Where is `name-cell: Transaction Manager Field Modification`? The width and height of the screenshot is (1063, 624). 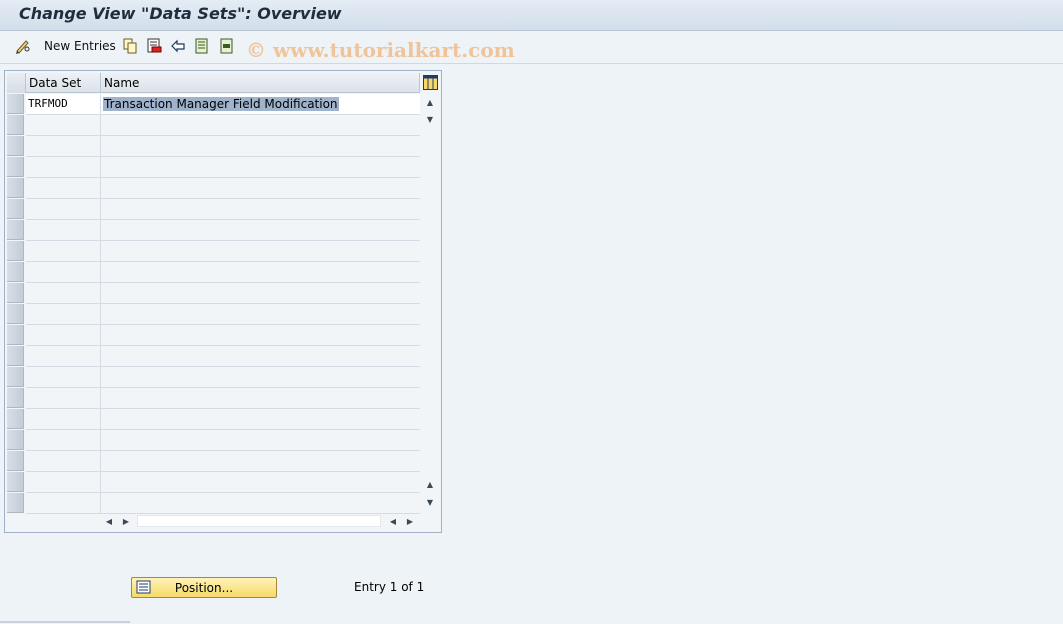 name-cell: Transaction Manager Field Modification is located at coordinates (260, 104).